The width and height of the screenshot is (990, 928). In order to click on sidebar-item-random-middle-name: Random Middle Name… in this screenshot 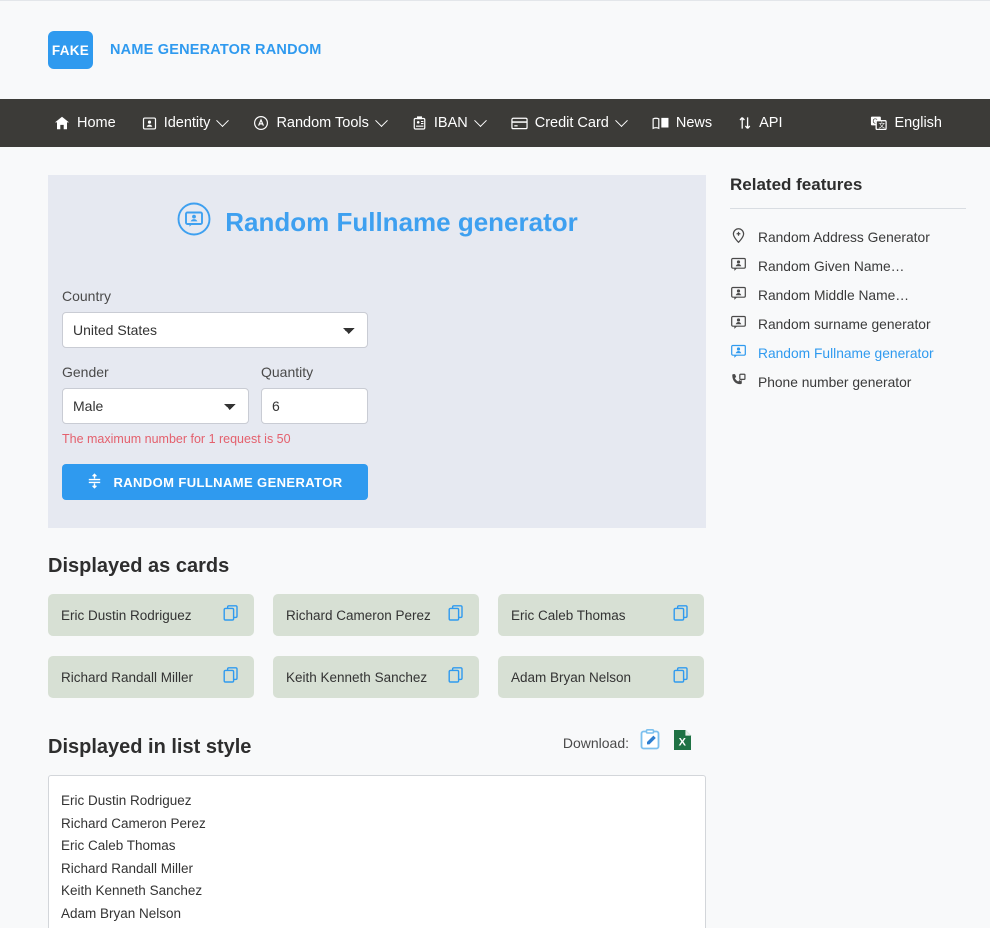, I will do `click(848, 295)`.